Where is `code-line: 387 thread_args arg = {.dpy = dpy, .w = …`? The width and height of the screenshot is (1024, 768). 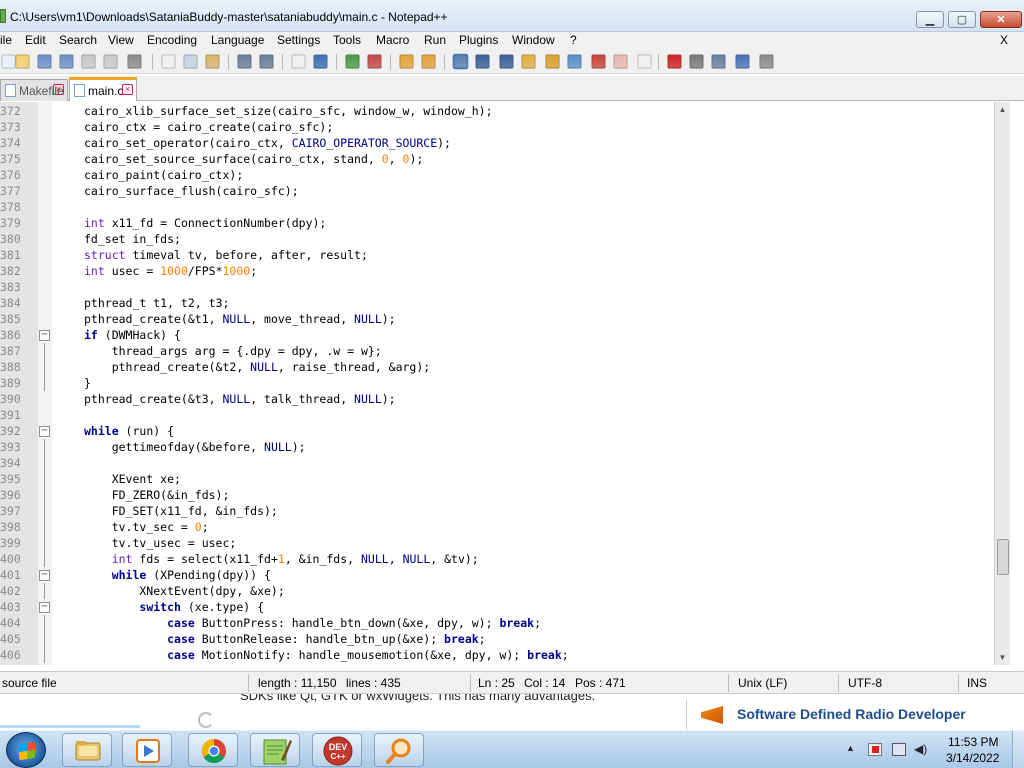 code-line: 387 thread_args arg = {.dpy = dpy, .w = … is located at coordinates (505, 351).